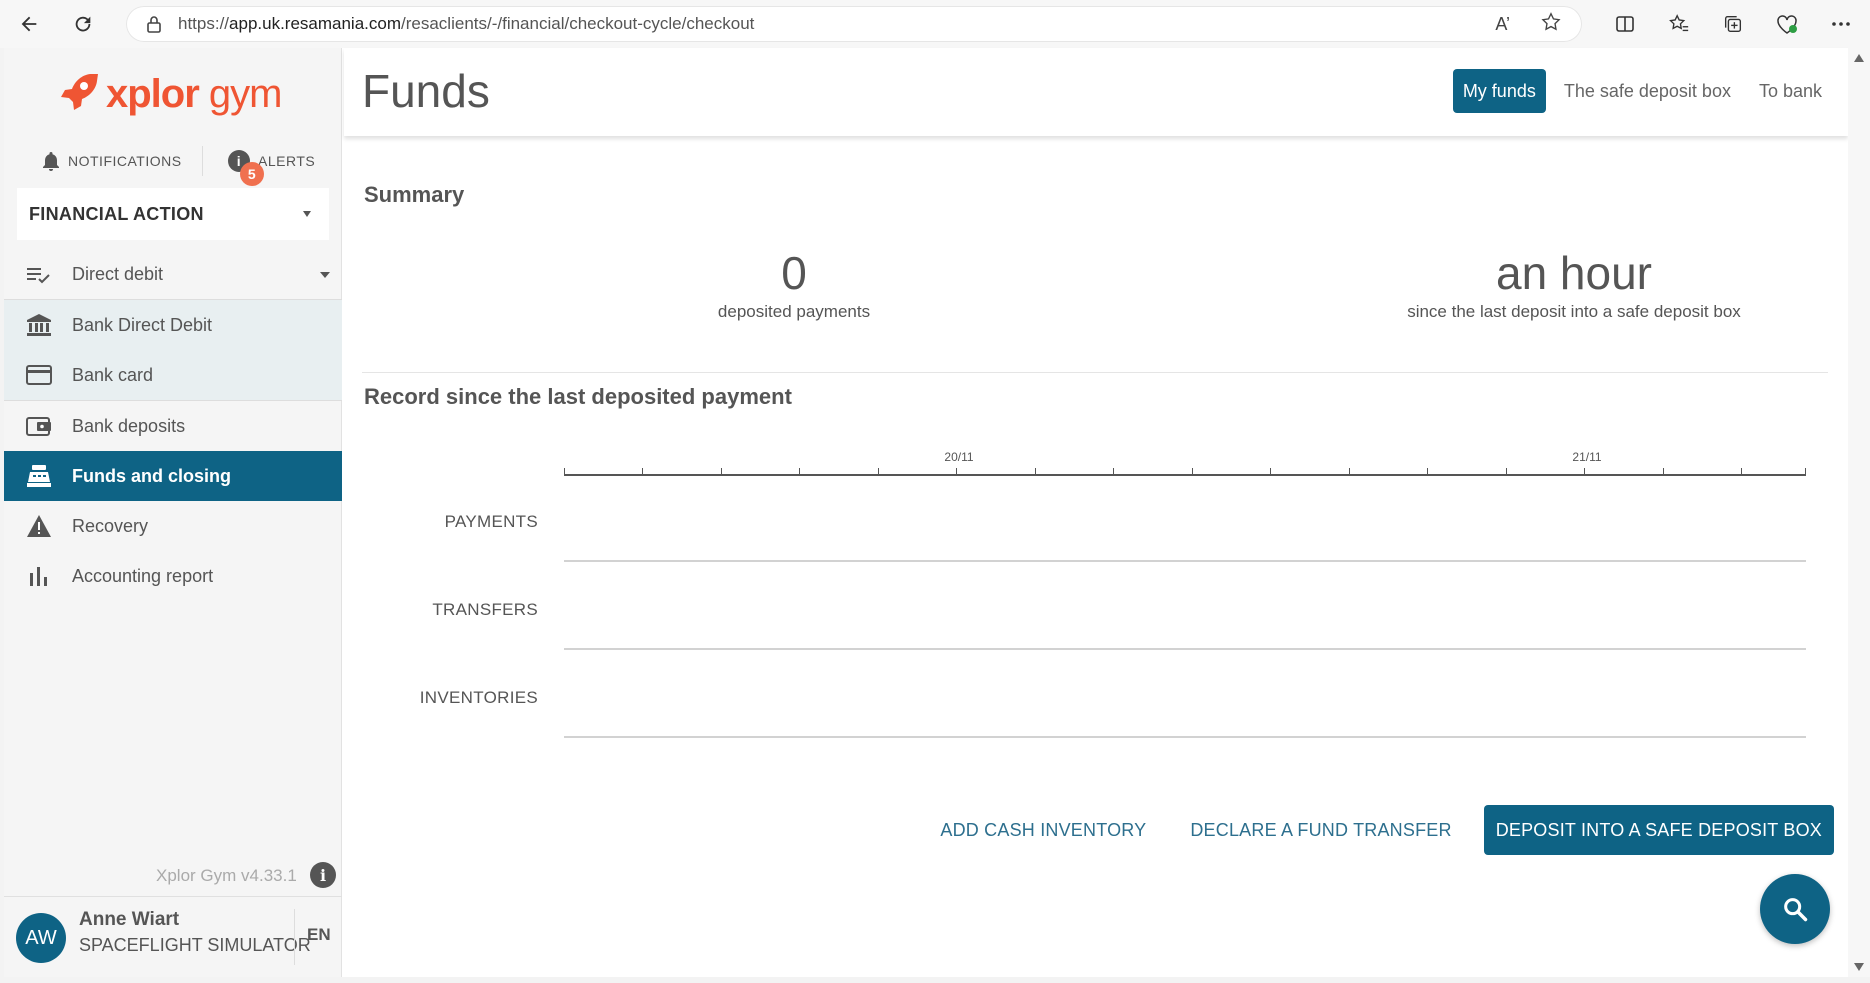  What do you see at coordinates (83, 24) in the screenshot?
I see `refresh-icon` at bounding box center [83, 24].